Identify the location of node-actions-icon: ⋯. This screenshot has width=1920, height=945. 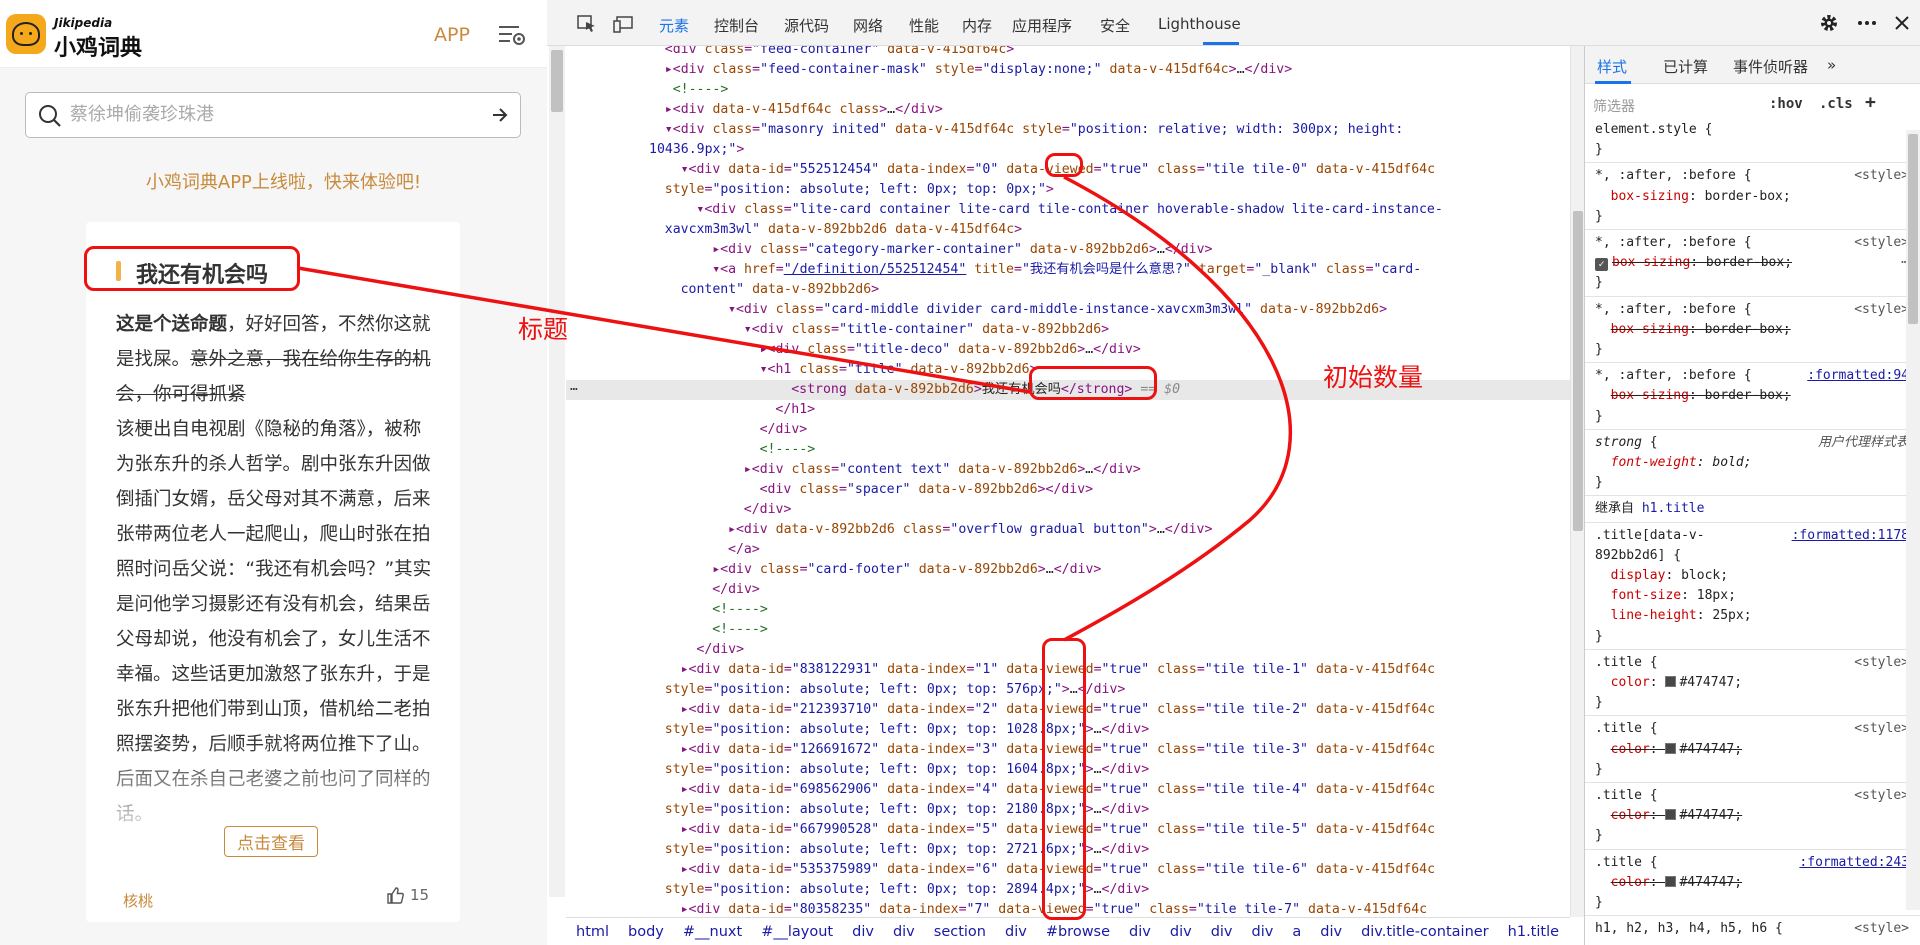
(574, 390).